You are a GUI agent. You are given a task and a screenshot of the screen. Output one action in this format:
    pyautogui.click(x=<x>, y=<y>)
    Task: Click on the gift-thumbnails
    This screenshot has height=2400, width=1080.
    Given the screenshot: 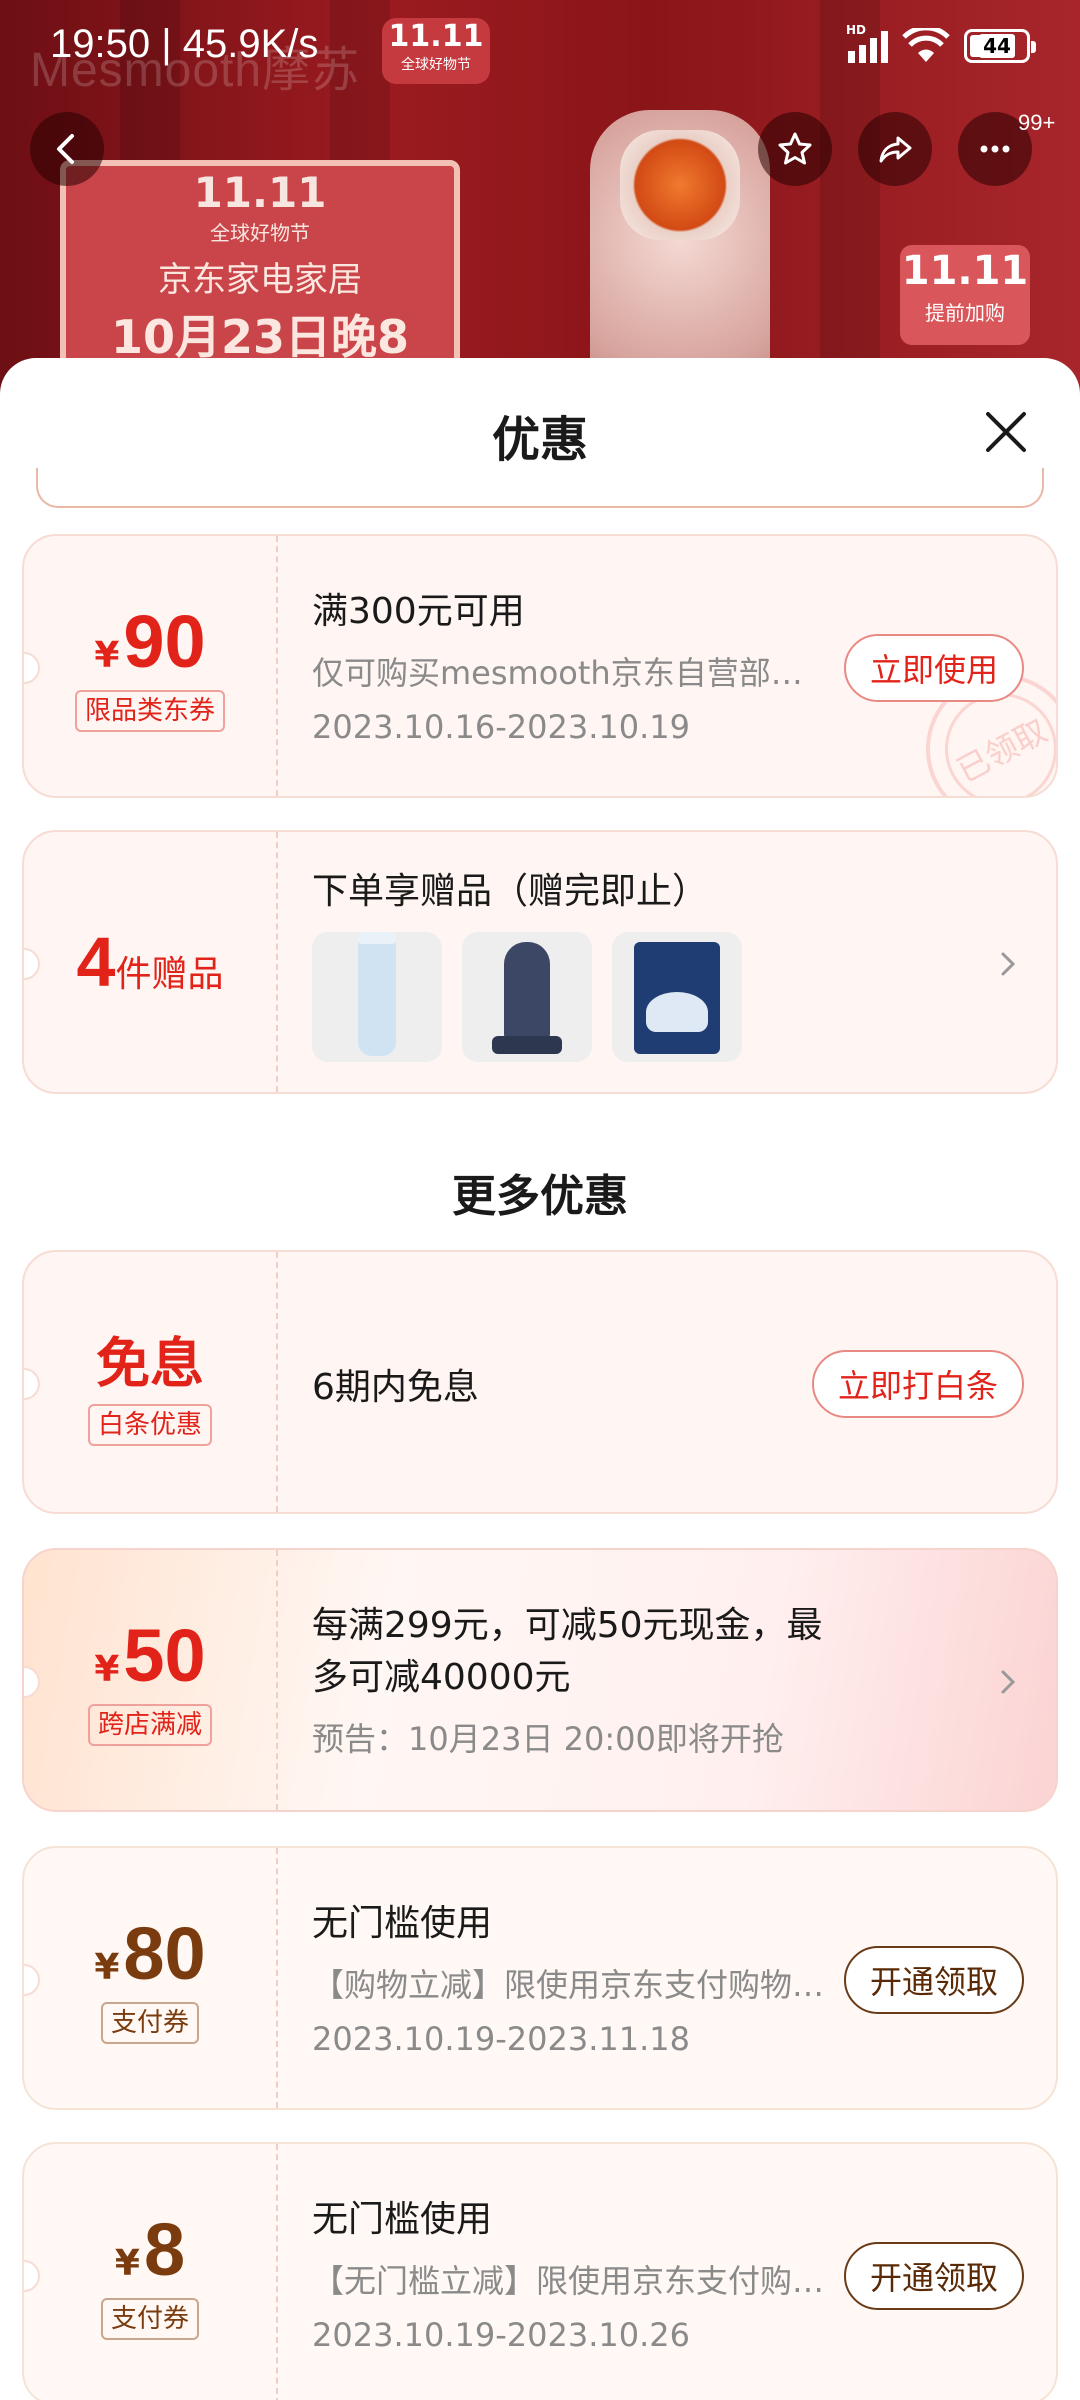 What is the action you would take?
    pyautogui.click(x=527, y=997)
    